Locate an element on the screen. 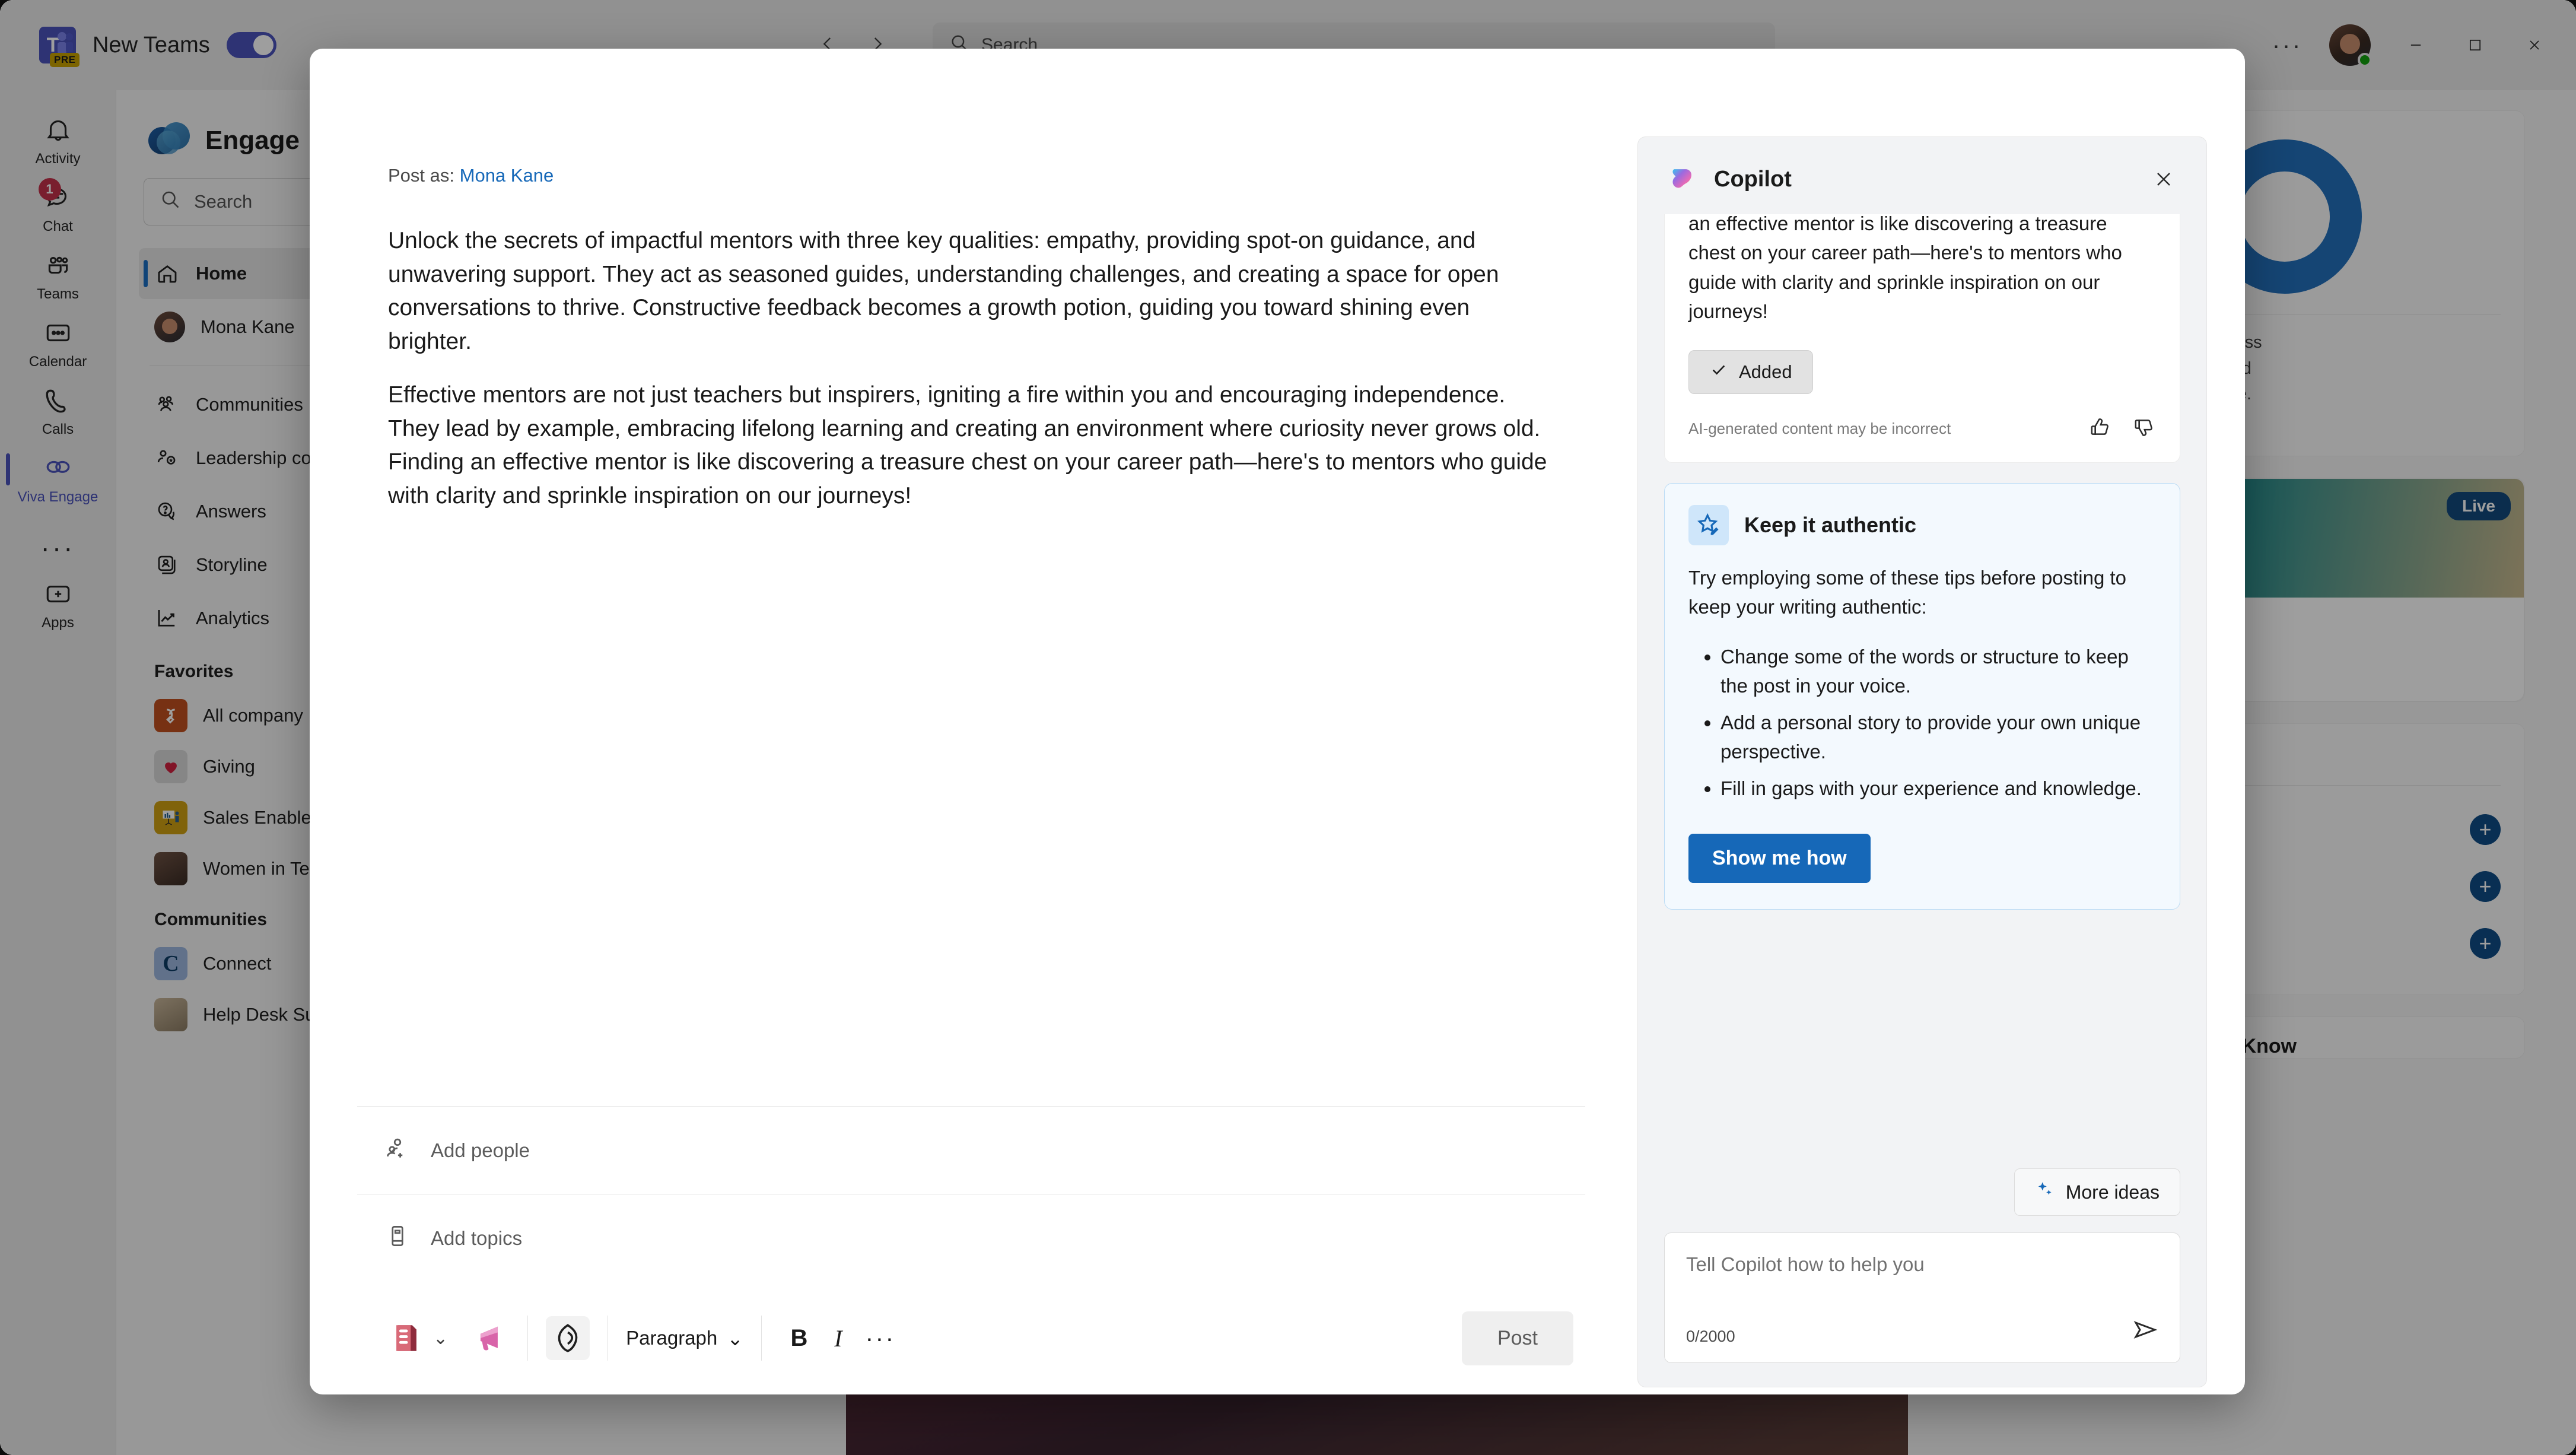 The image size is (2576, 1455). tip-title: Keep it authentic is located at coordinates (1830, 524).